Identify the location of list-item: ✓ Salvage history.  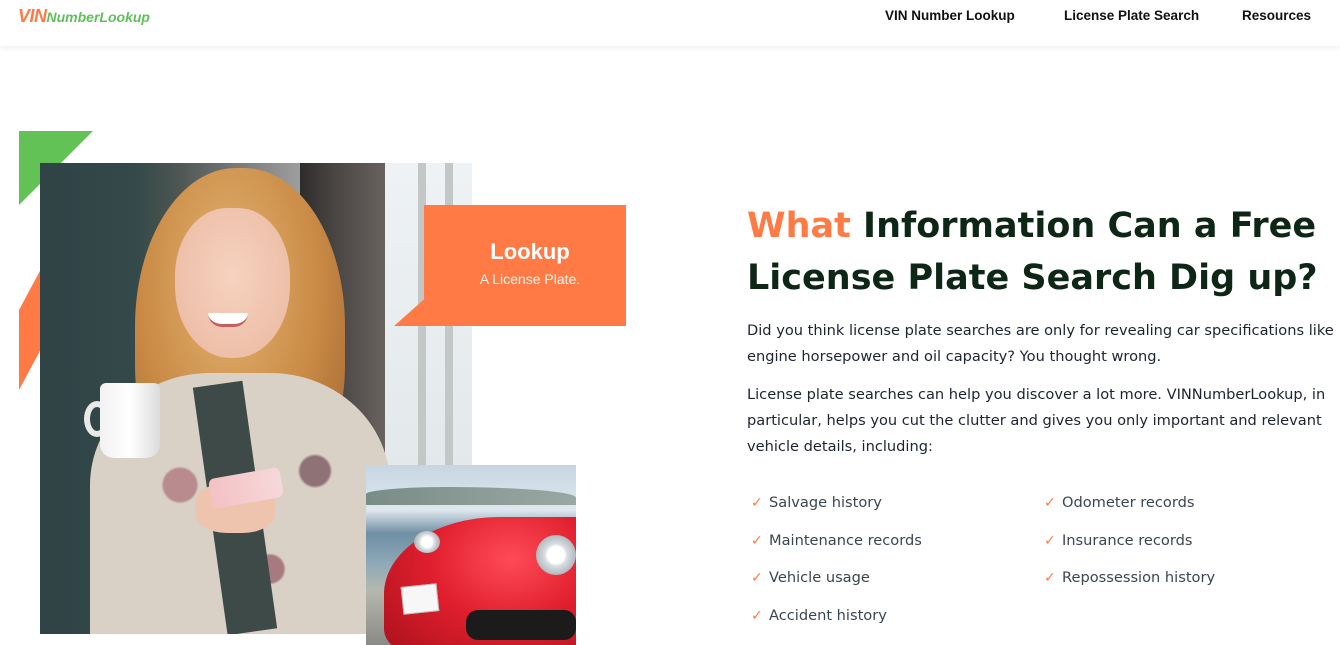
(816, 502).